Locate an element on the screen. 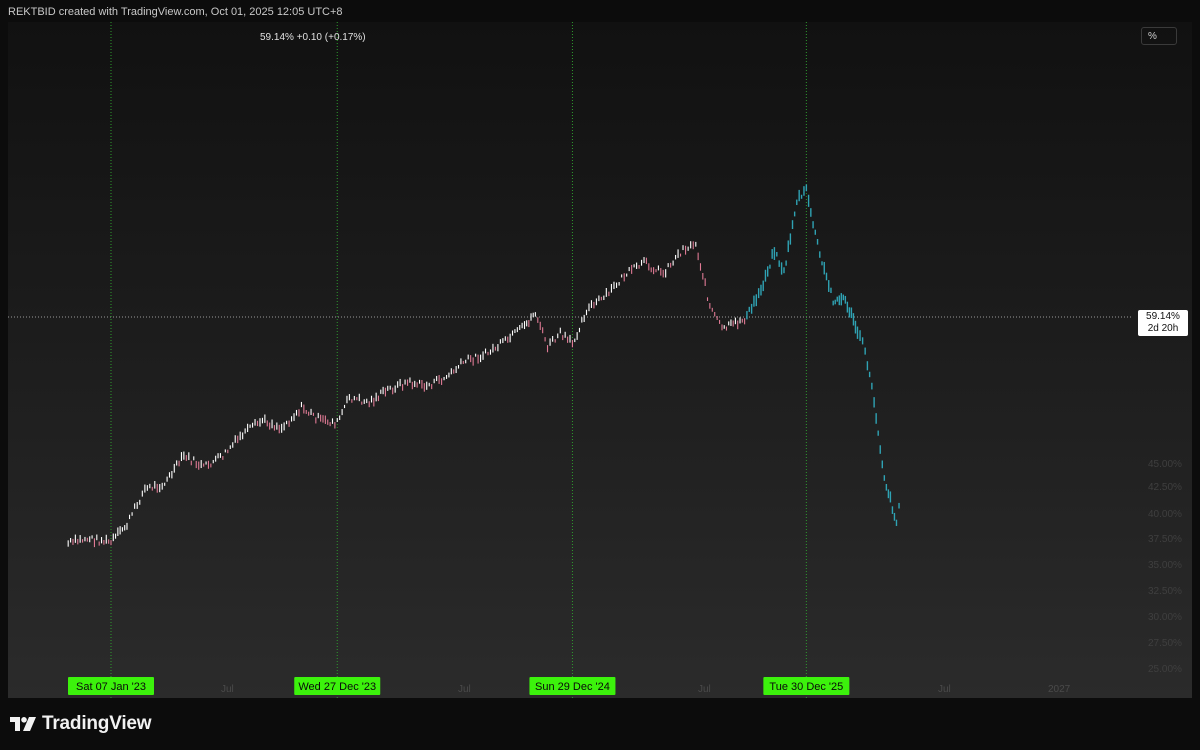 The width and height of the screenshot is (1200, 750). tradingview-logo: TradingView is located at coordinates (81, 724).